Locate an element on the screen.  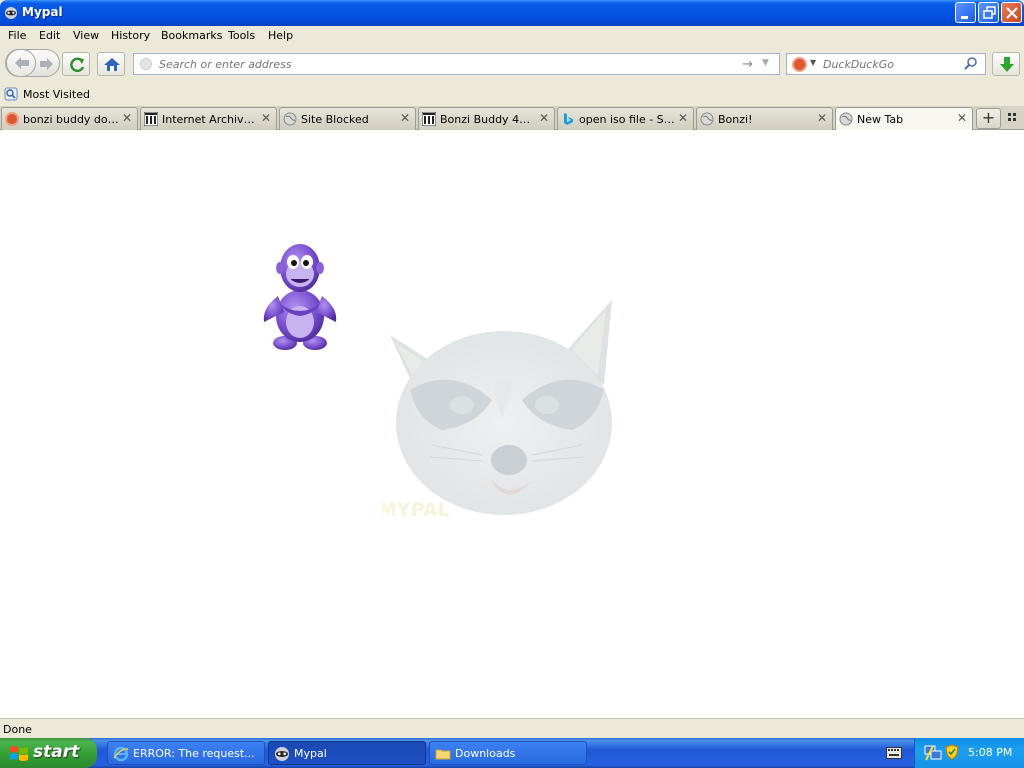
tab-site-blocked: Site Blocked ✕ is located at coordinates (347, 118).